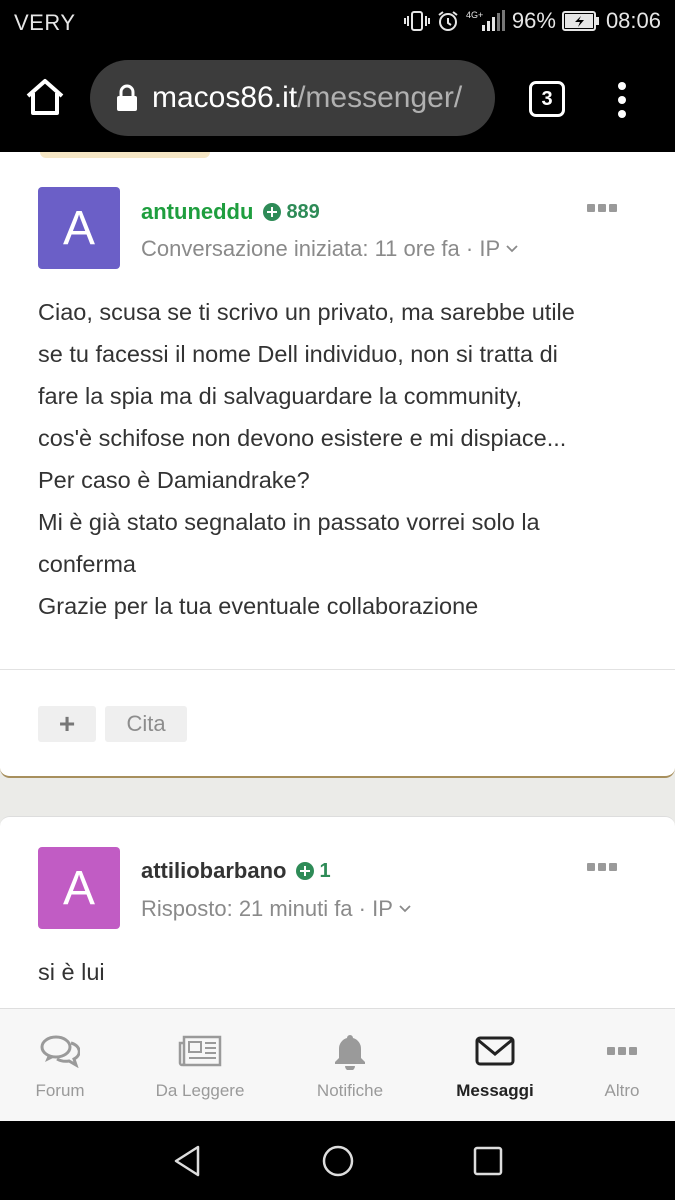 The image size is (675, 1200). Describe the element at coordinates (146, 724) in the screenshot. I see `quote-button: Cita` at that location.